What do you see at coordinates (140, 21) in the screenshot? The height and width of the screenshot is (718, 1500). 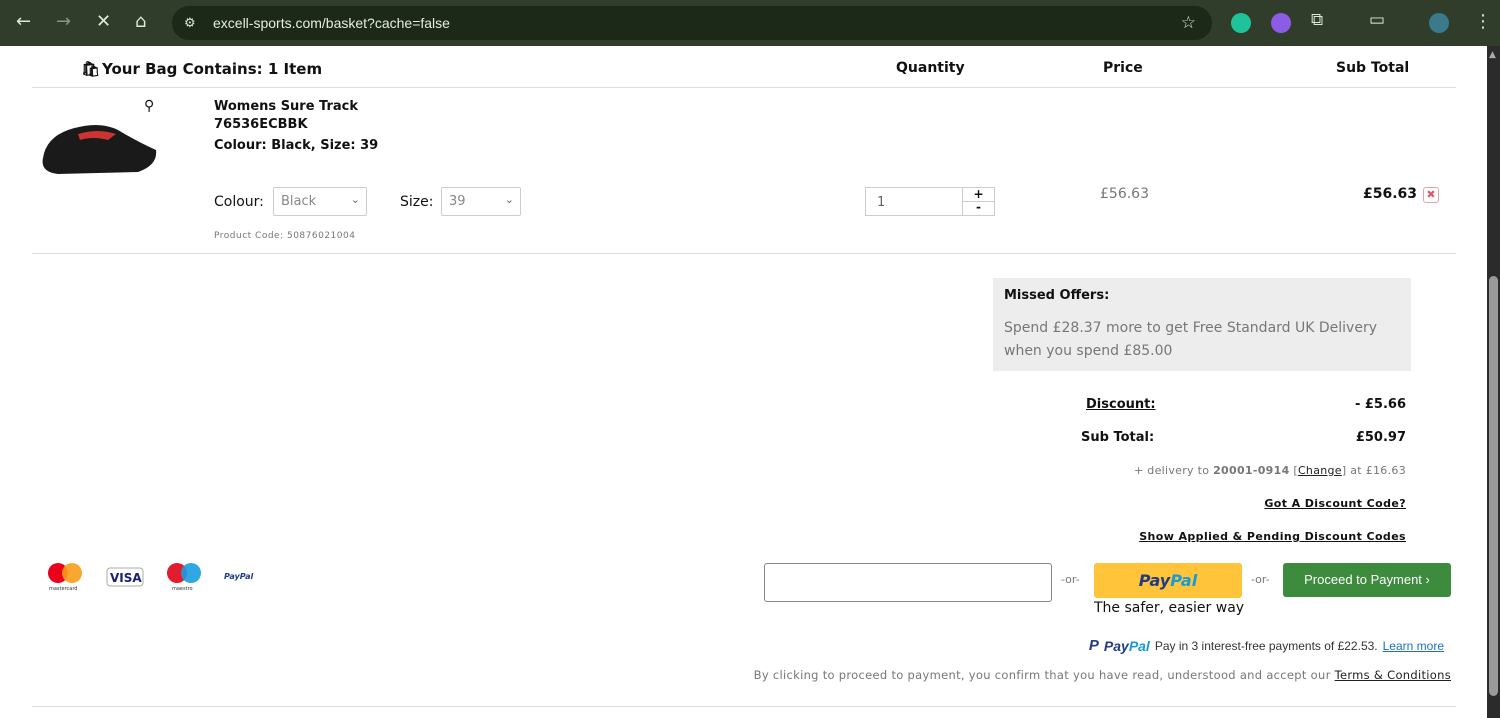 I see `home-icon: ⌂` at bounding box center [140, 21].